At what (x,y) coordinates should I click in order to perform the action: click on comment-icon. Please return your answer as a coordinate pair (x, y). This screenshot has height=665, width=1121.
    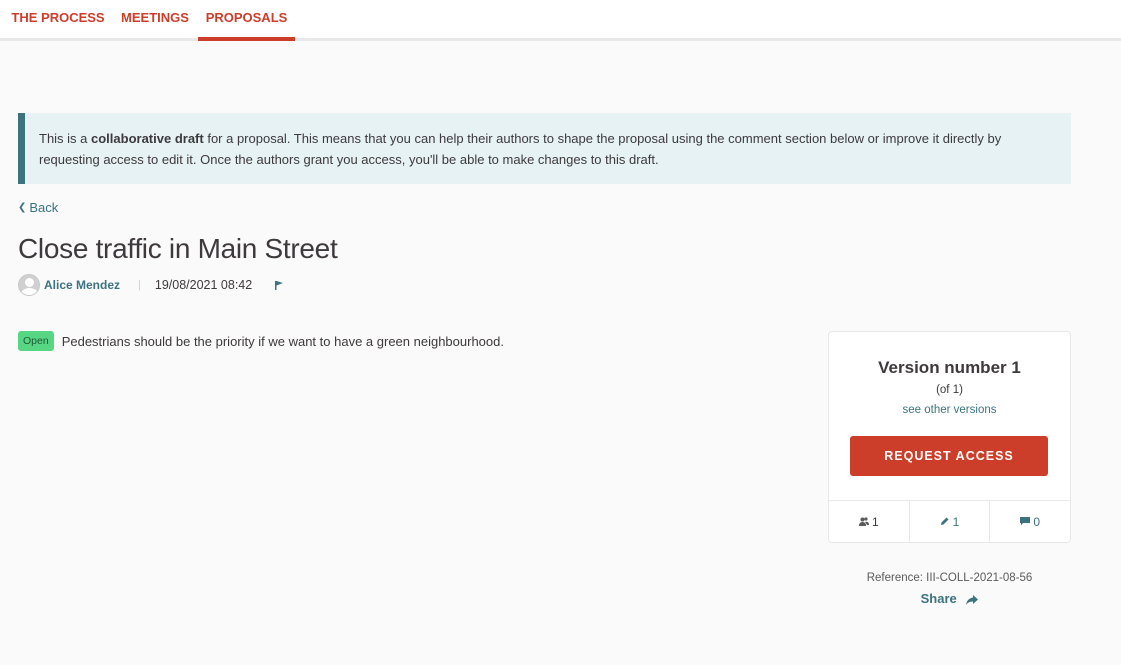
    Looking at the image, I should click on (1025, 522).